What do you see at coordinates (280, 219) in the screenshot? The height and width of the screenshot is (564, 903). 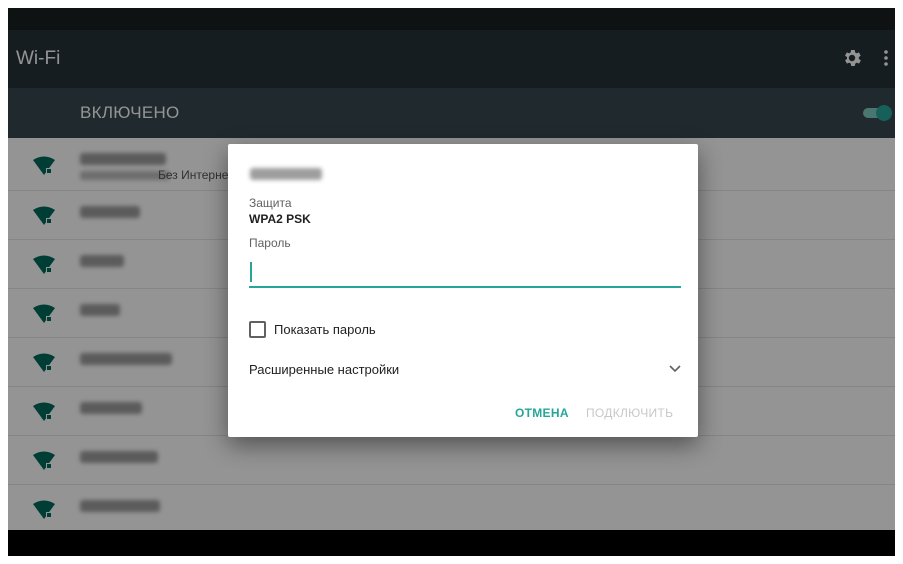 I see `security-value: WPA2 PSK` at bounding box center [280, 219].